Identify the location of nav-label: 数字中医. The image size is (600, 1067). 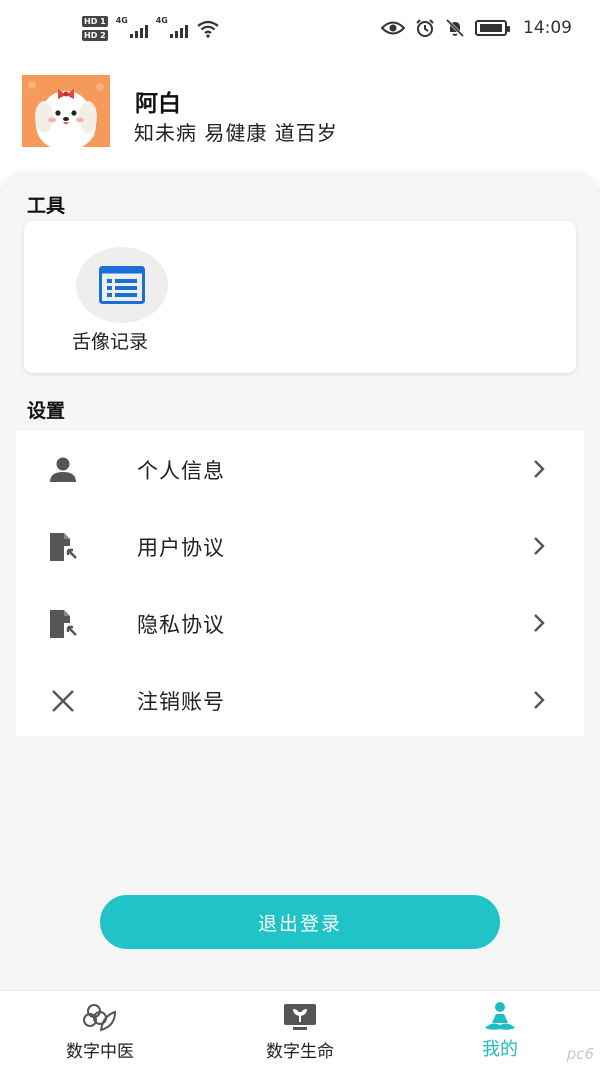
(100, 1052).